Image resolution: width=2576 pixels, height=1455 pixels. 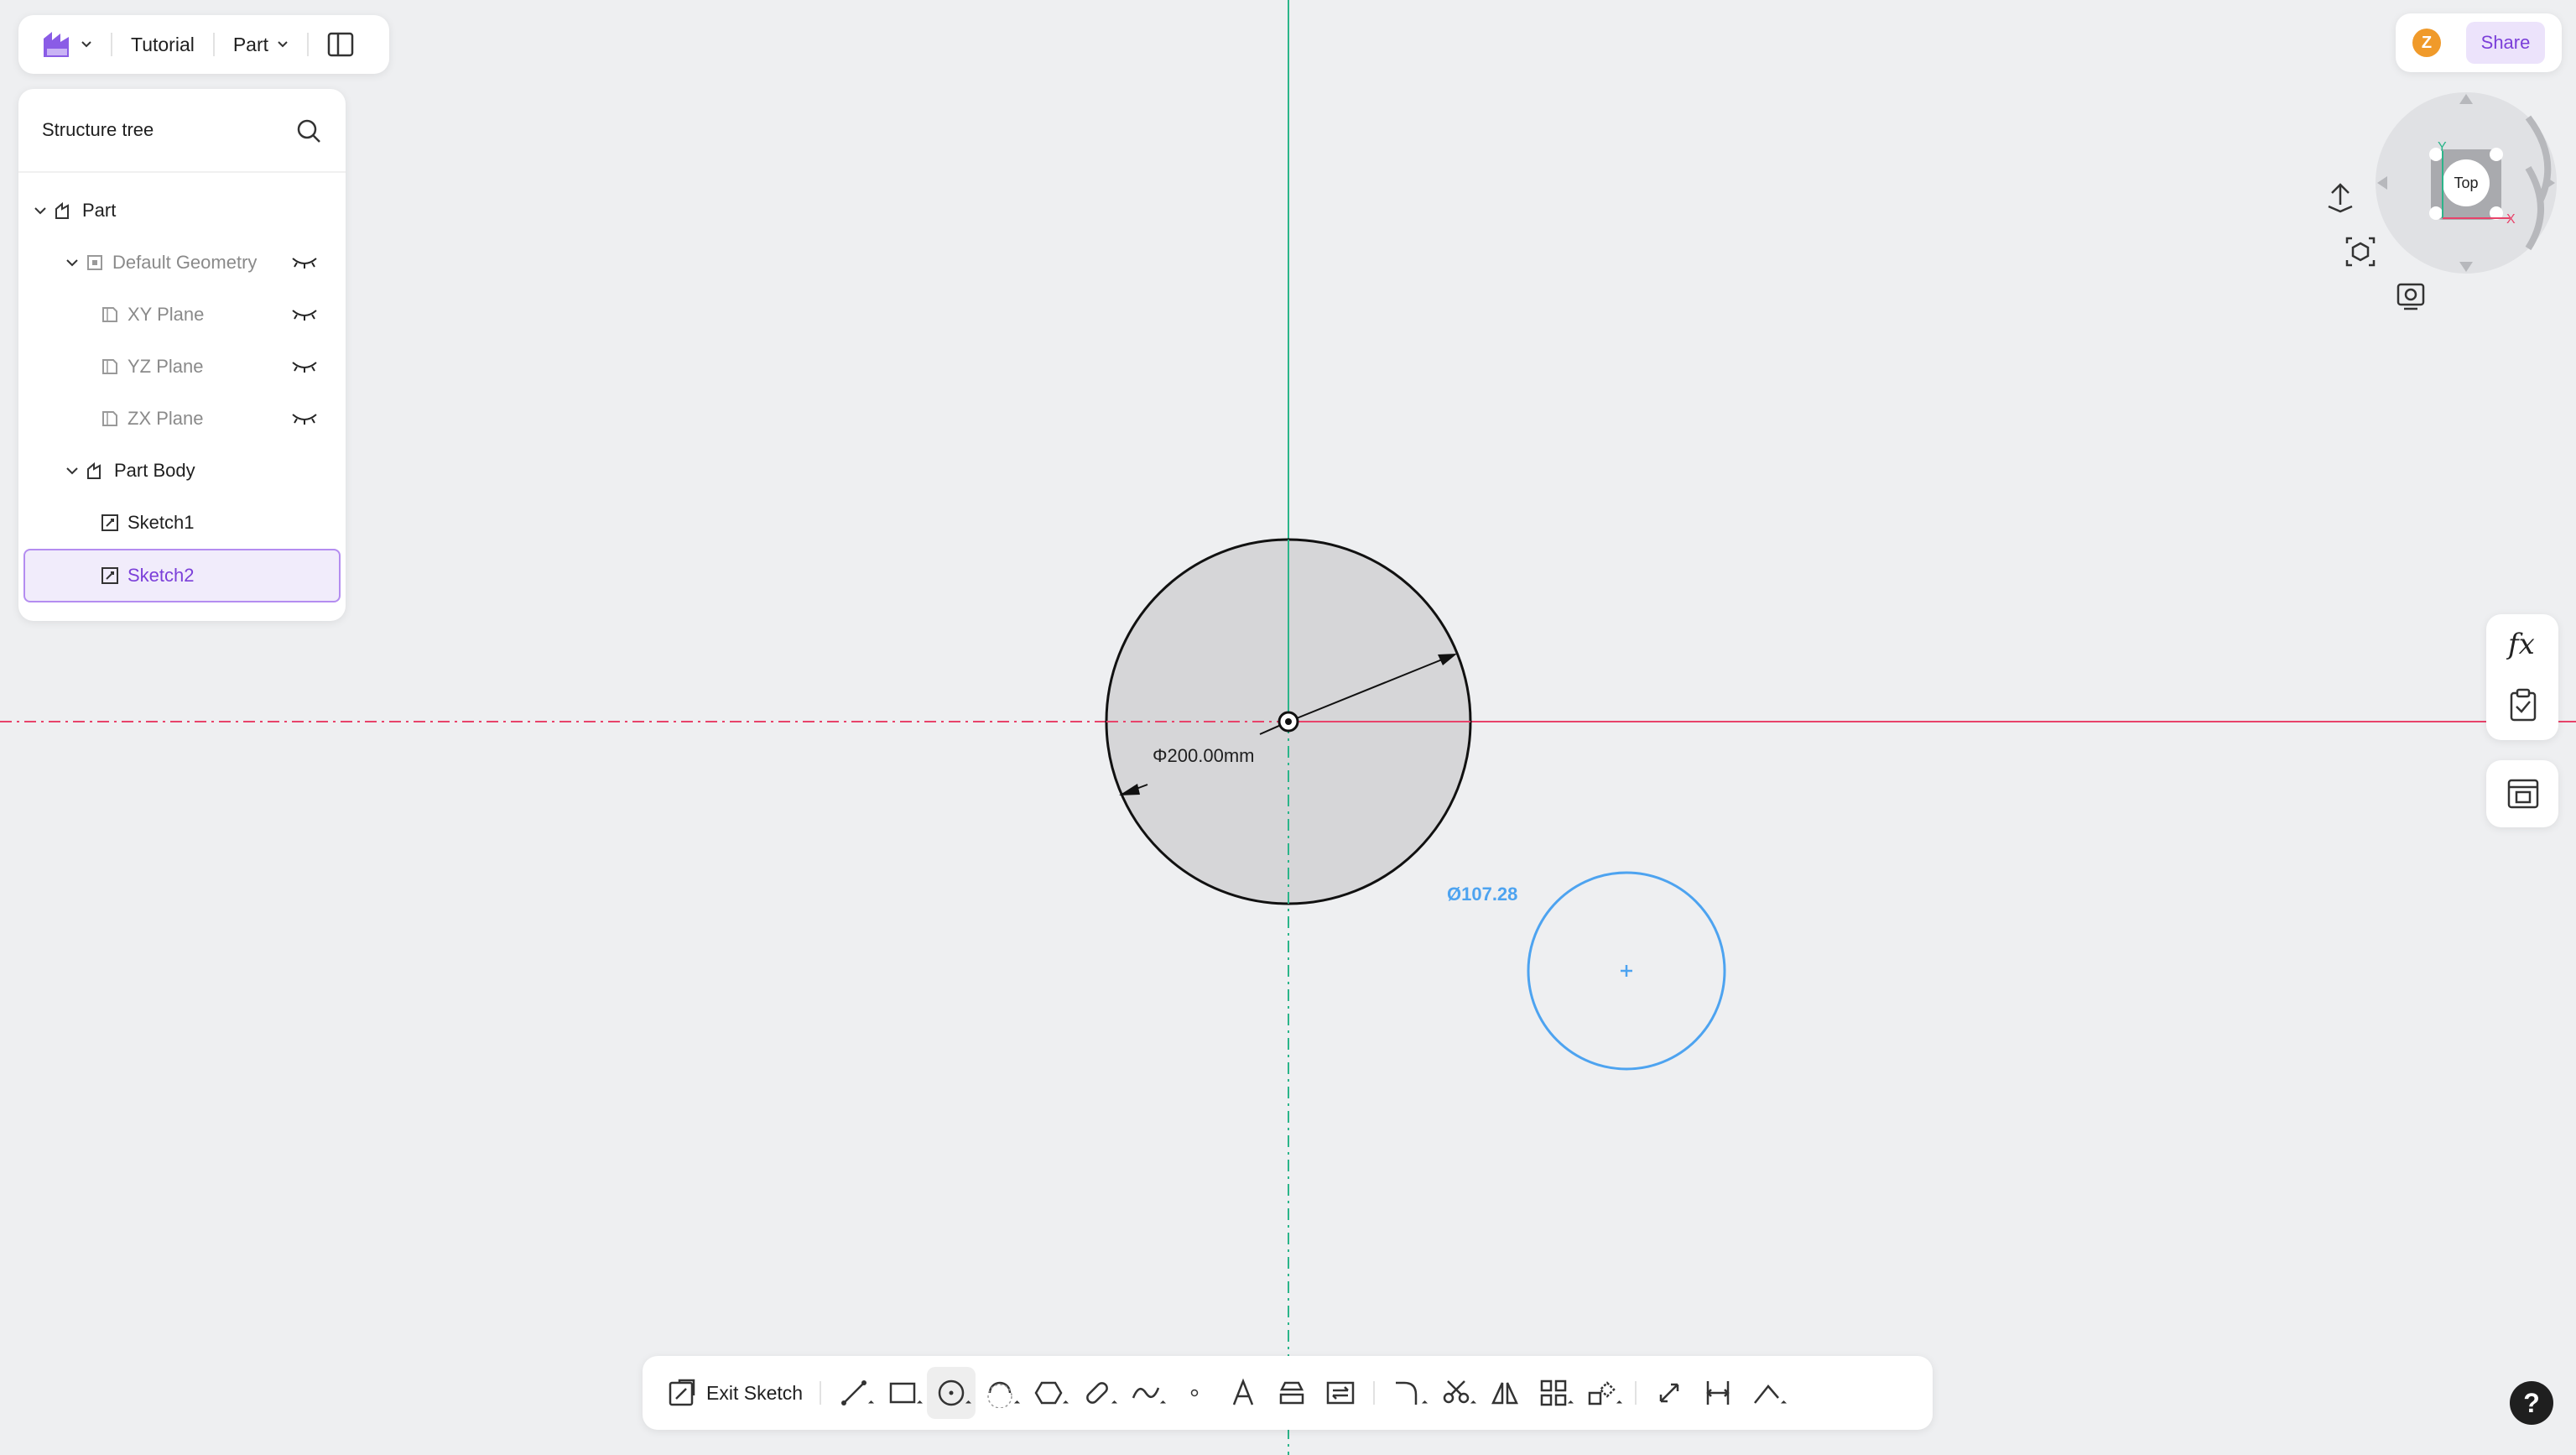 I want to click on polygon-tool-button, so click(x=1048, y=1393).